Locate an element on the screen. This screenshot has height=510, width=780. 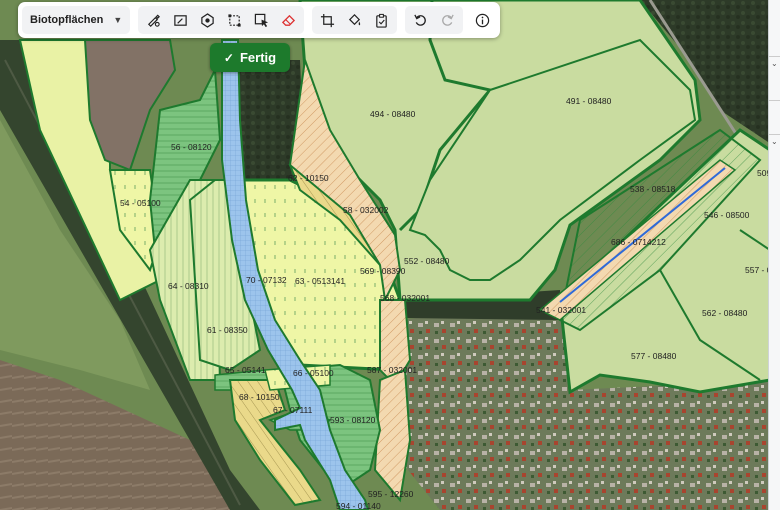
map-label: 494 - 08480 is located at coordinates (393, 114).